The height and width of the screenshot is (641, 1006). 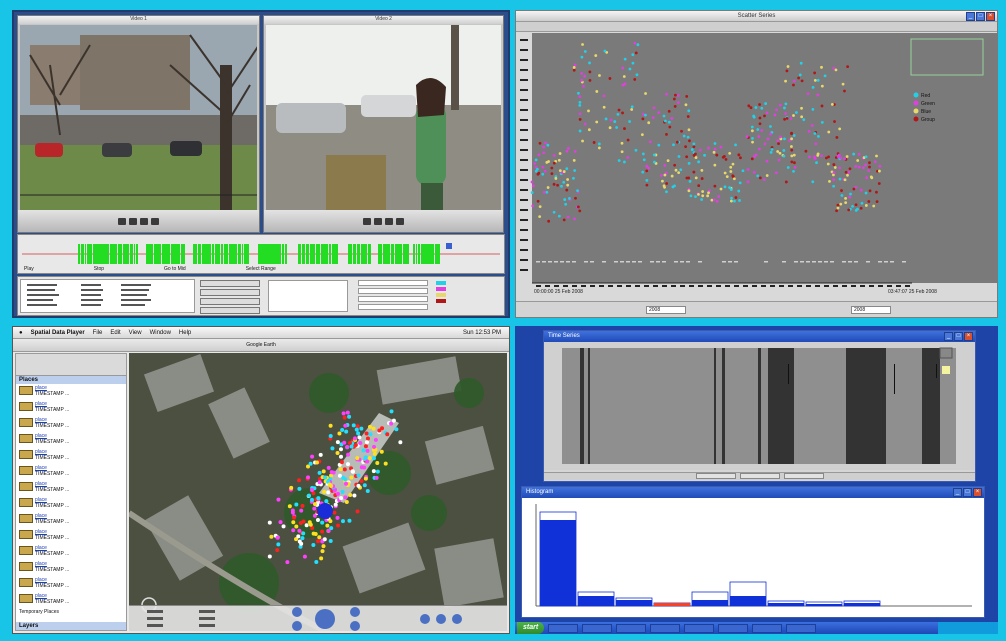 I want to click on video-left-controls, so click(x=138, y=221).